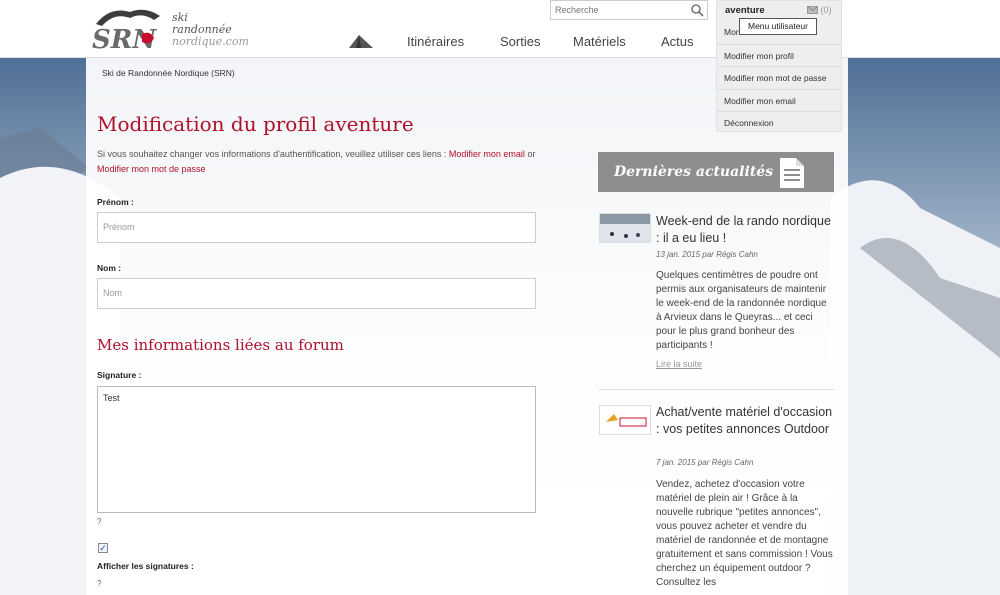  Describe the element at coordinates (779, 55) in the screenshot. I see `menu-edit-profile: Modifier mon profil` at that location.